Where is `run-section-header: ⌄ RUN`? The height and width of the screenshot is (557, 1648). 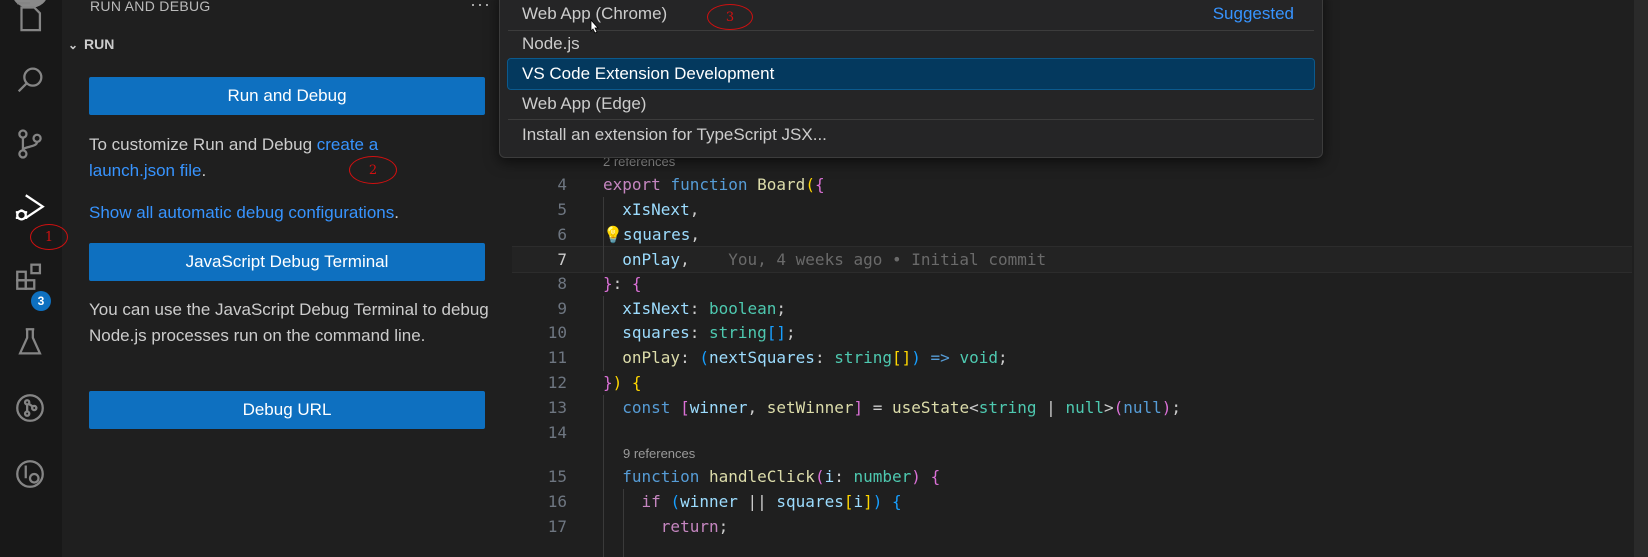
run-section-header: ⌄ RUN is located at coordinates (91, 44).